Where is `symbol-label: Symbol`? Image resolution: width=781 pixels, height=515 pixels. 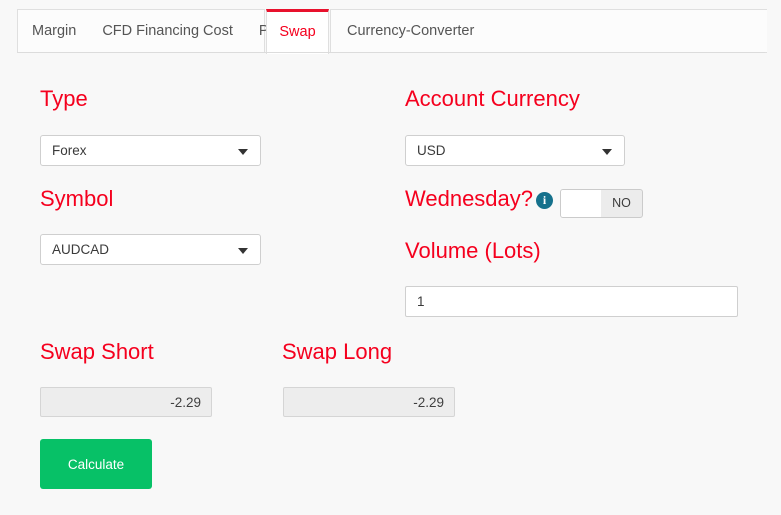 symbol-label: Symbol is located at coordinates (77, 198).